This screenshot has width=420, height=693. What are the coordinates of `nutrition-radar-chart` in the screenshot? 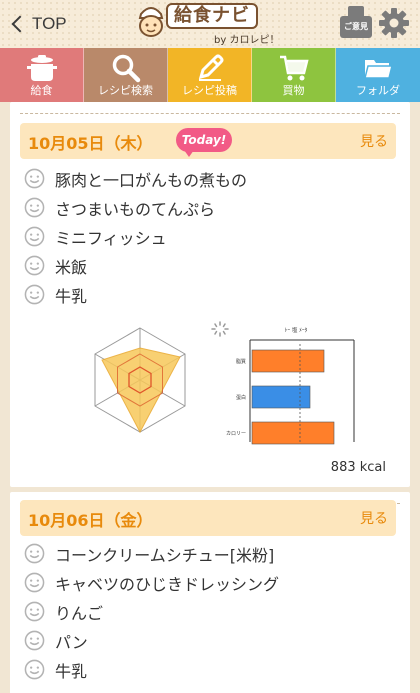 It's located at (140, 380).